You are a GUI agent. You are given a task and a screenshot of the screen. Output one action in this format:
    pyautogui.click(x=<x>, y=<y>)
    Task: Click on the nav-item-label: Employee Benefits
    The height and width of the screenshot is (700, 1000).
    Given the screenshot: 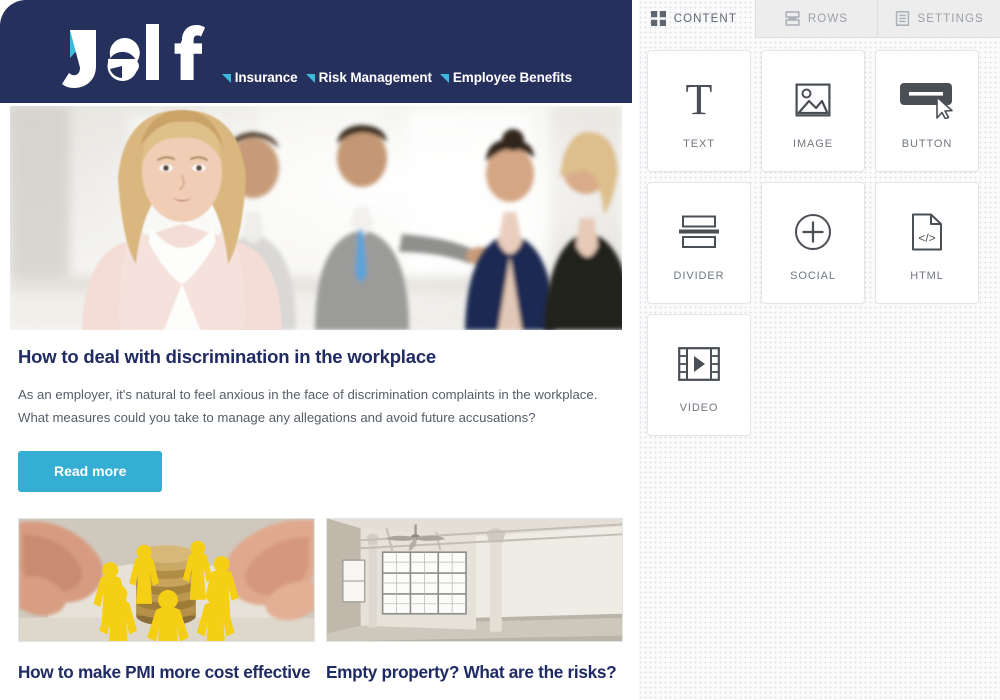 What is the action you would take?
    pyautogui.click(x=512, y=77)
    